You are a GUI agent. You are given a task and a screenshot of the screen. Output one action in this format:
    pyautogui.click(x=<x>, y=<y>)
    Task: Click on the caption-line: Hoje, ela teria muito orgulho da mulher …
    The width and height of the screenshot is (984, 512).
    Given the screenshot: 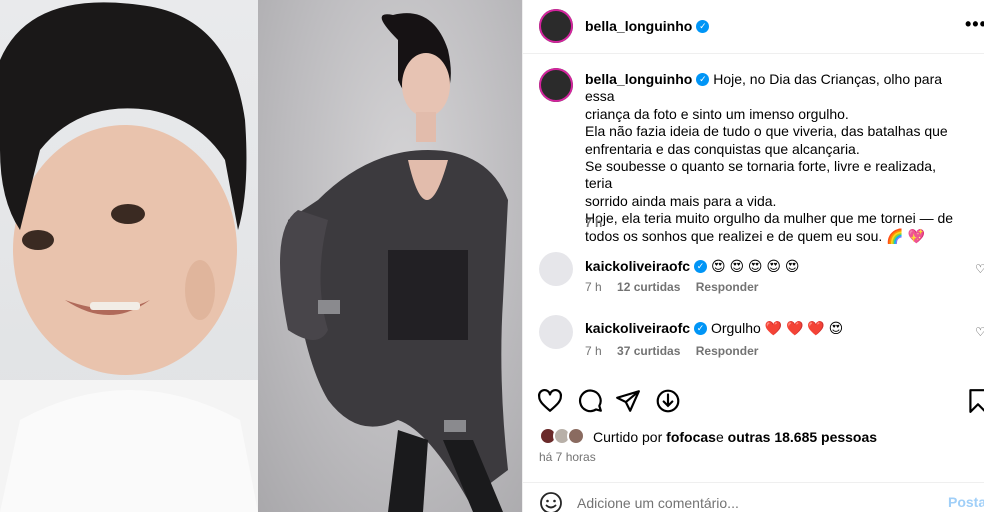 What is the action you would take?
    pyautogui.click(x=769, y=218)
    